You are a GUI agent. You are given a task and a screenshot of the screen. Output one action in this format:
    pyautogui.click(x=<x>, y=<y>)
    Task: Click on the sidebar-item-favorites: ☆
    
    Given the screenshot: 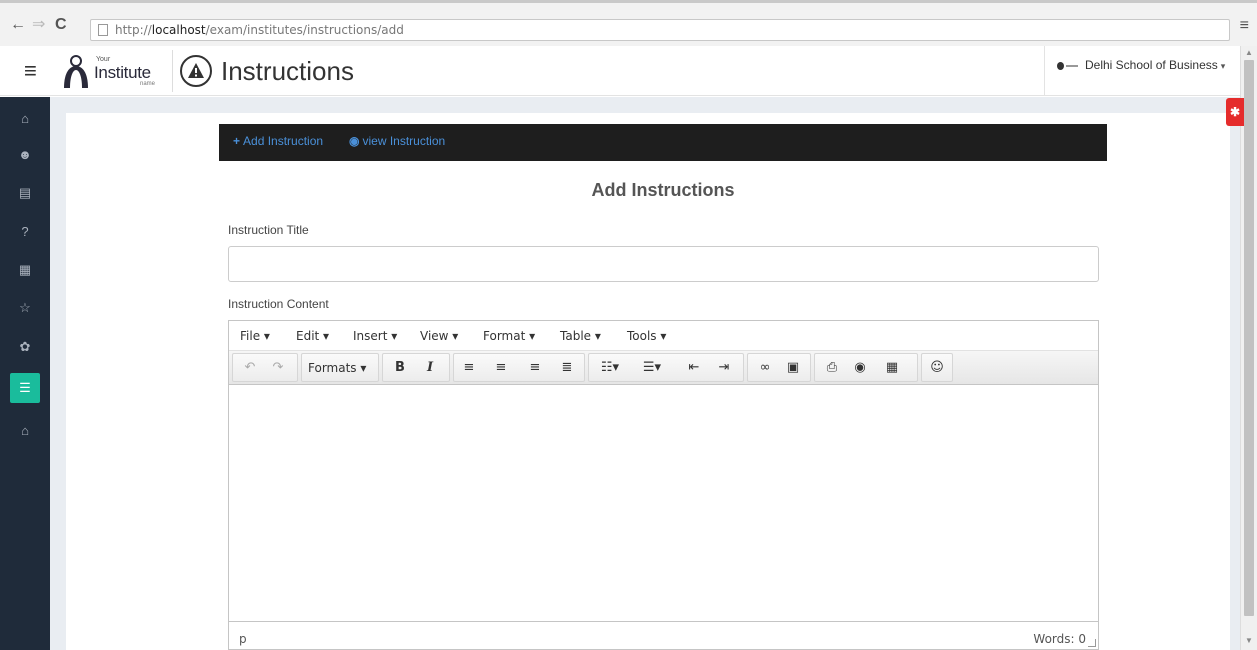 What is the action you would take?
    pyautogui.click(x=25, y=308)
    